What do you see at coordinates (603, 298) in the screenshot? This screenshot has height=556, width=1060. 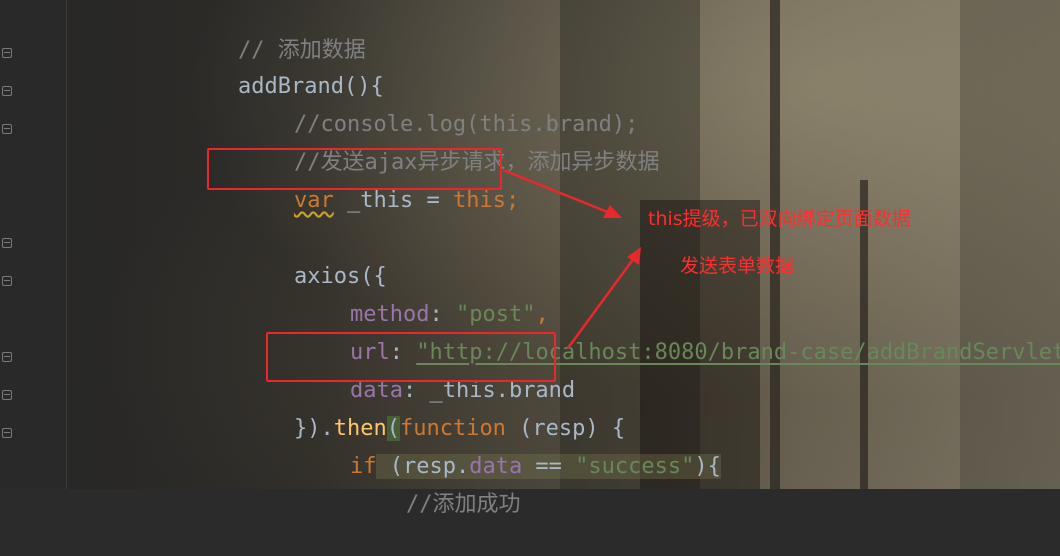 I see `arrow-to-note2` at bounding box center [603, 298].